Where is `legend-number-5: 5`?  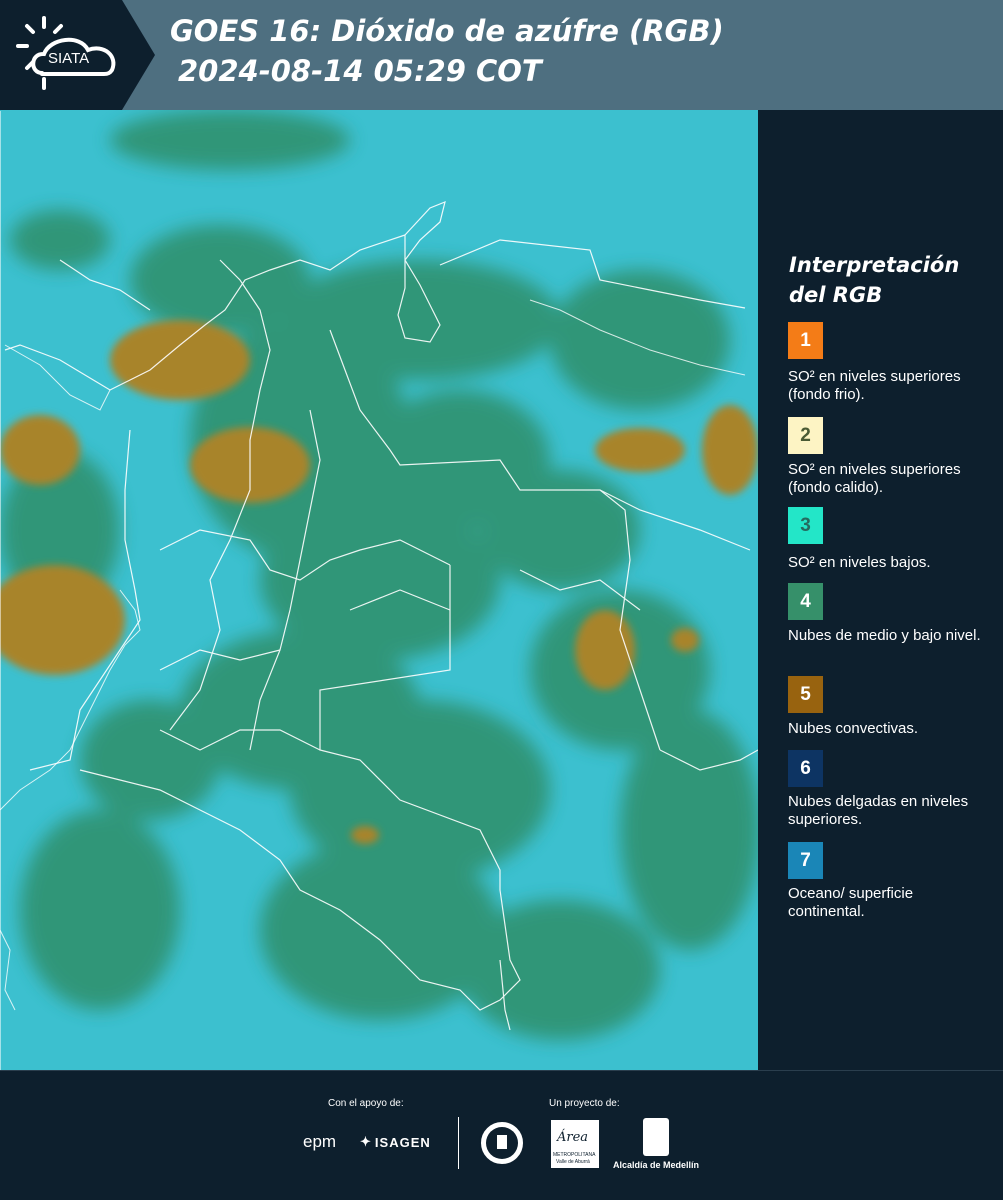 legend-number-5: 5 is located at coordinates (805, 694).